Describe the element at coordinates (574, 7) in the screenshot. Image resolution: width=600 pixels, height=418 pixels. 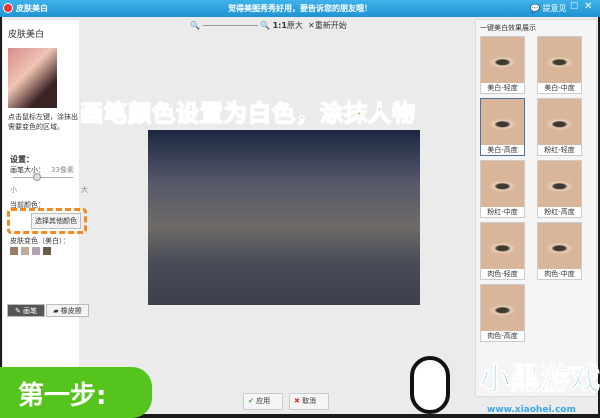
I see `maximize-icon: ☐` at that location.